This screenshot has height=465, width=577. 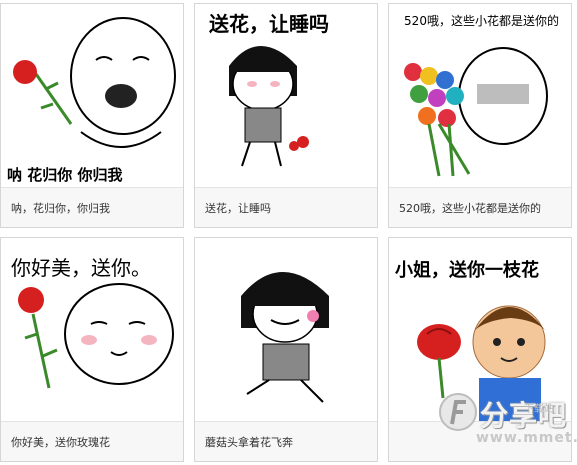 I want to click on meme-image-1: 呐 花归你 你归我, so click(x=92, y=95).